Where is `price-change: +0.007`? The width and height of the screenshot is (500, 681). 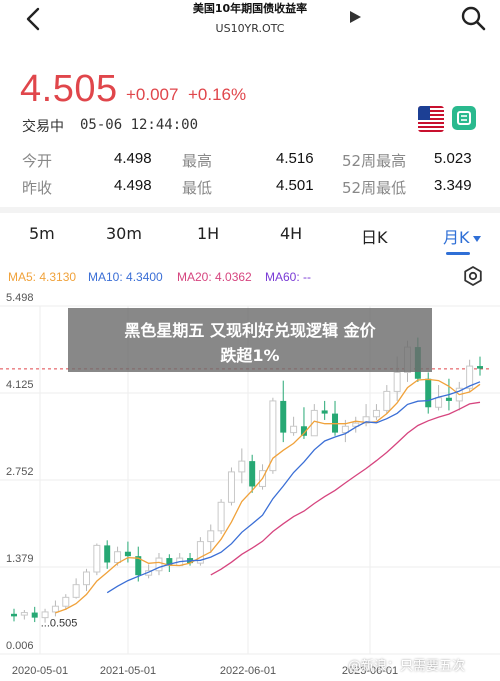
price-change: +0.007 is located at coordinates (152, 94).